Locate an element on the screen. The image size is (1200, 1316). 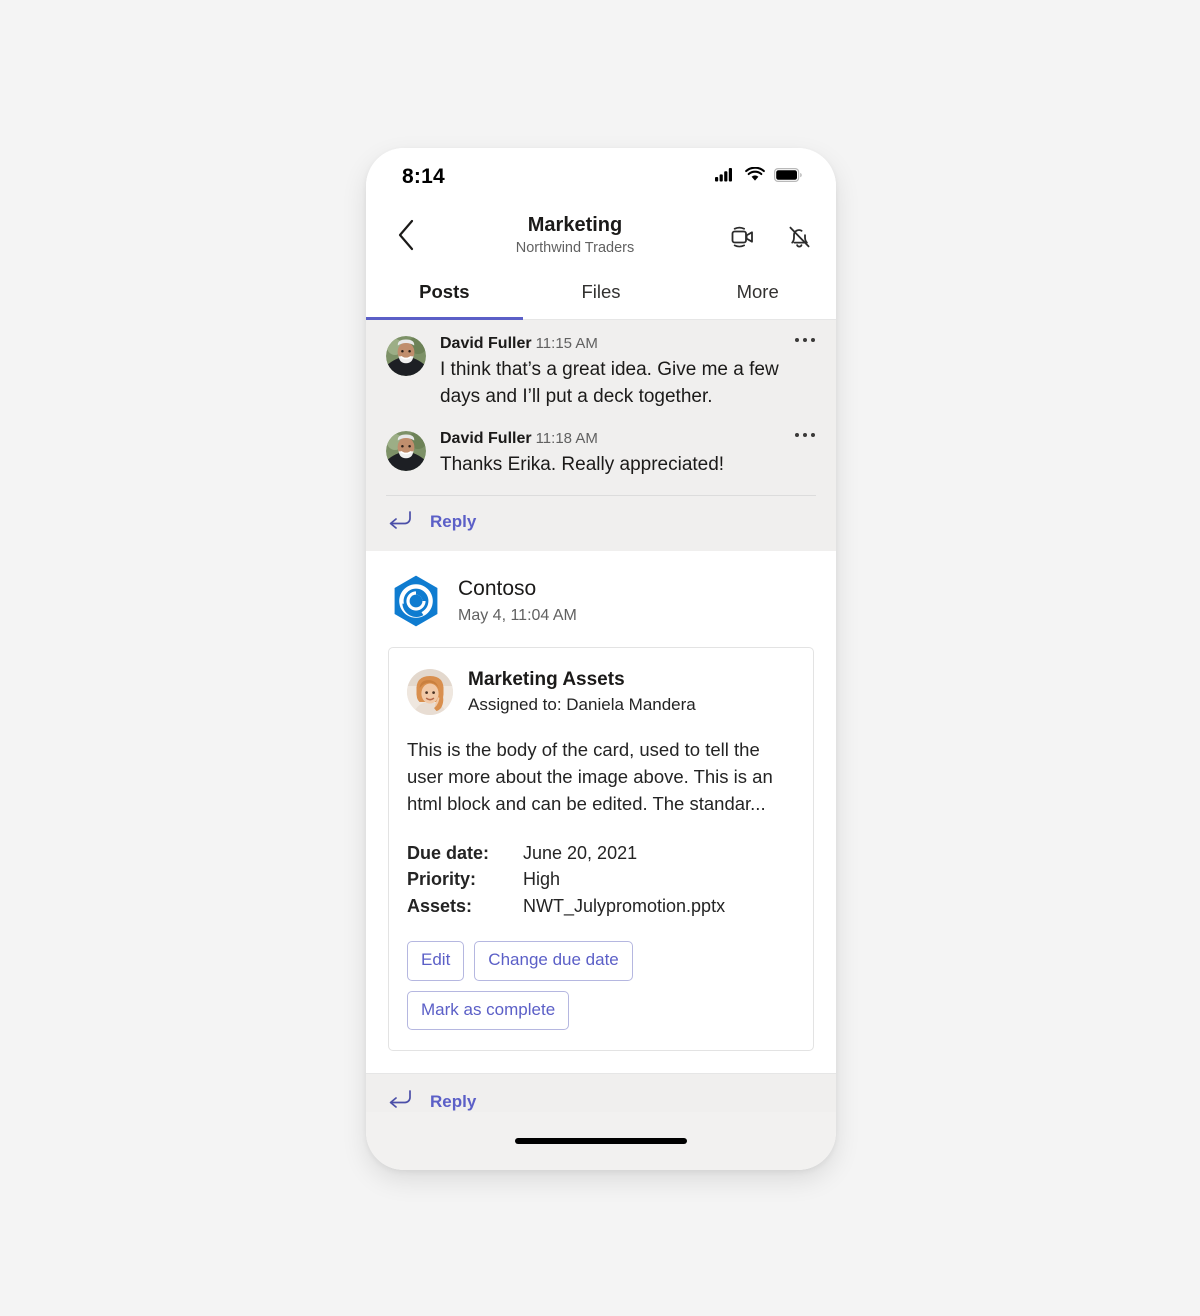
tab-files-label: Files is located at coordinates (601, 291).